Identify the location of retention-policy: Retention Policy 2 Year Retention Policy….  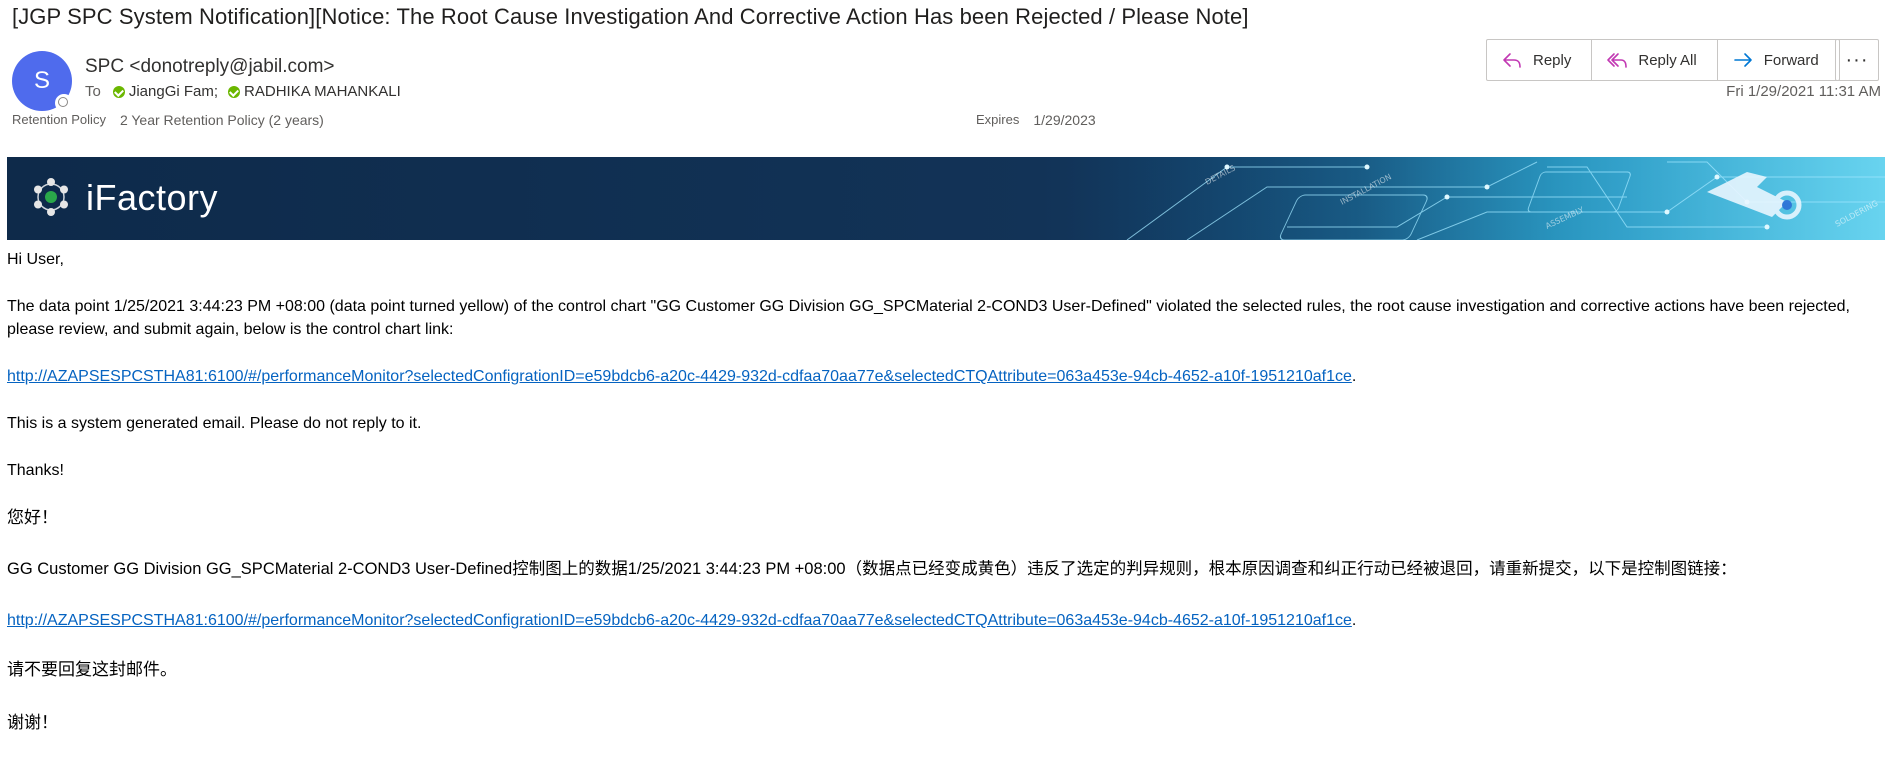
(168, 120).